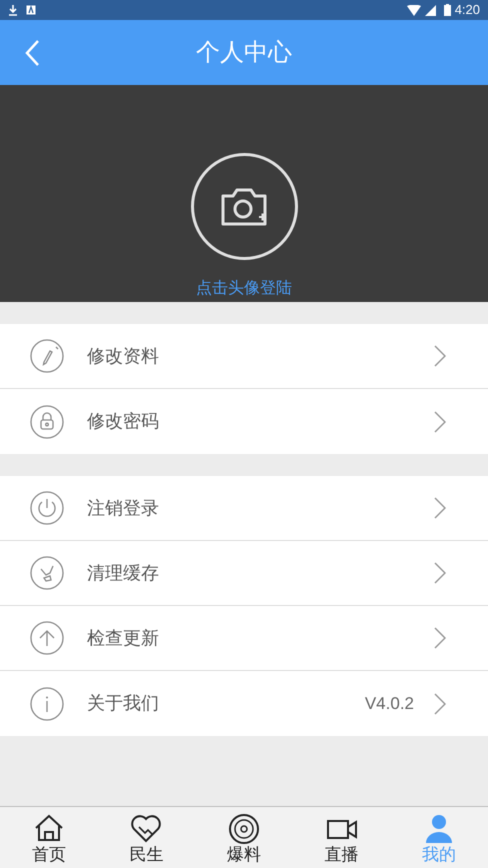 This screenshot has height=868, width=488. I want to click on tab-item: 民生, so click(147, 837).